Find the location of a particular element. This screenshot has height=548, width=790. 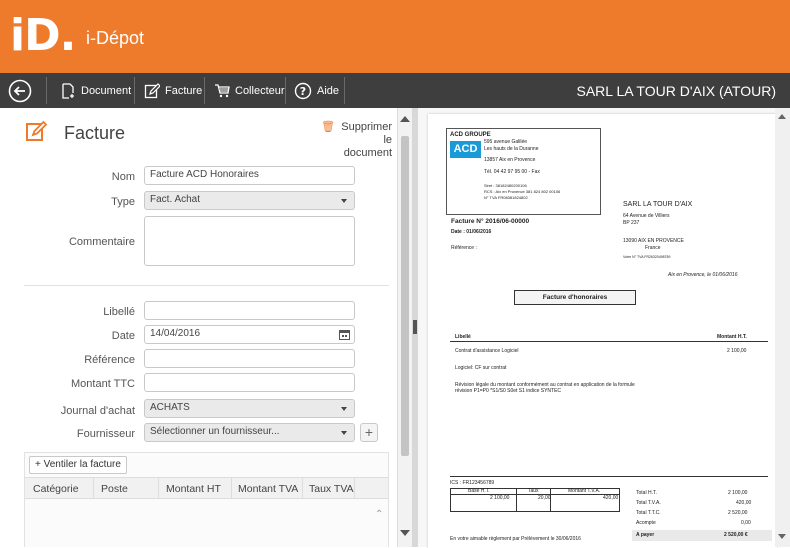

total-ht-label: Total H.T. is located at coordinates (646, 493).